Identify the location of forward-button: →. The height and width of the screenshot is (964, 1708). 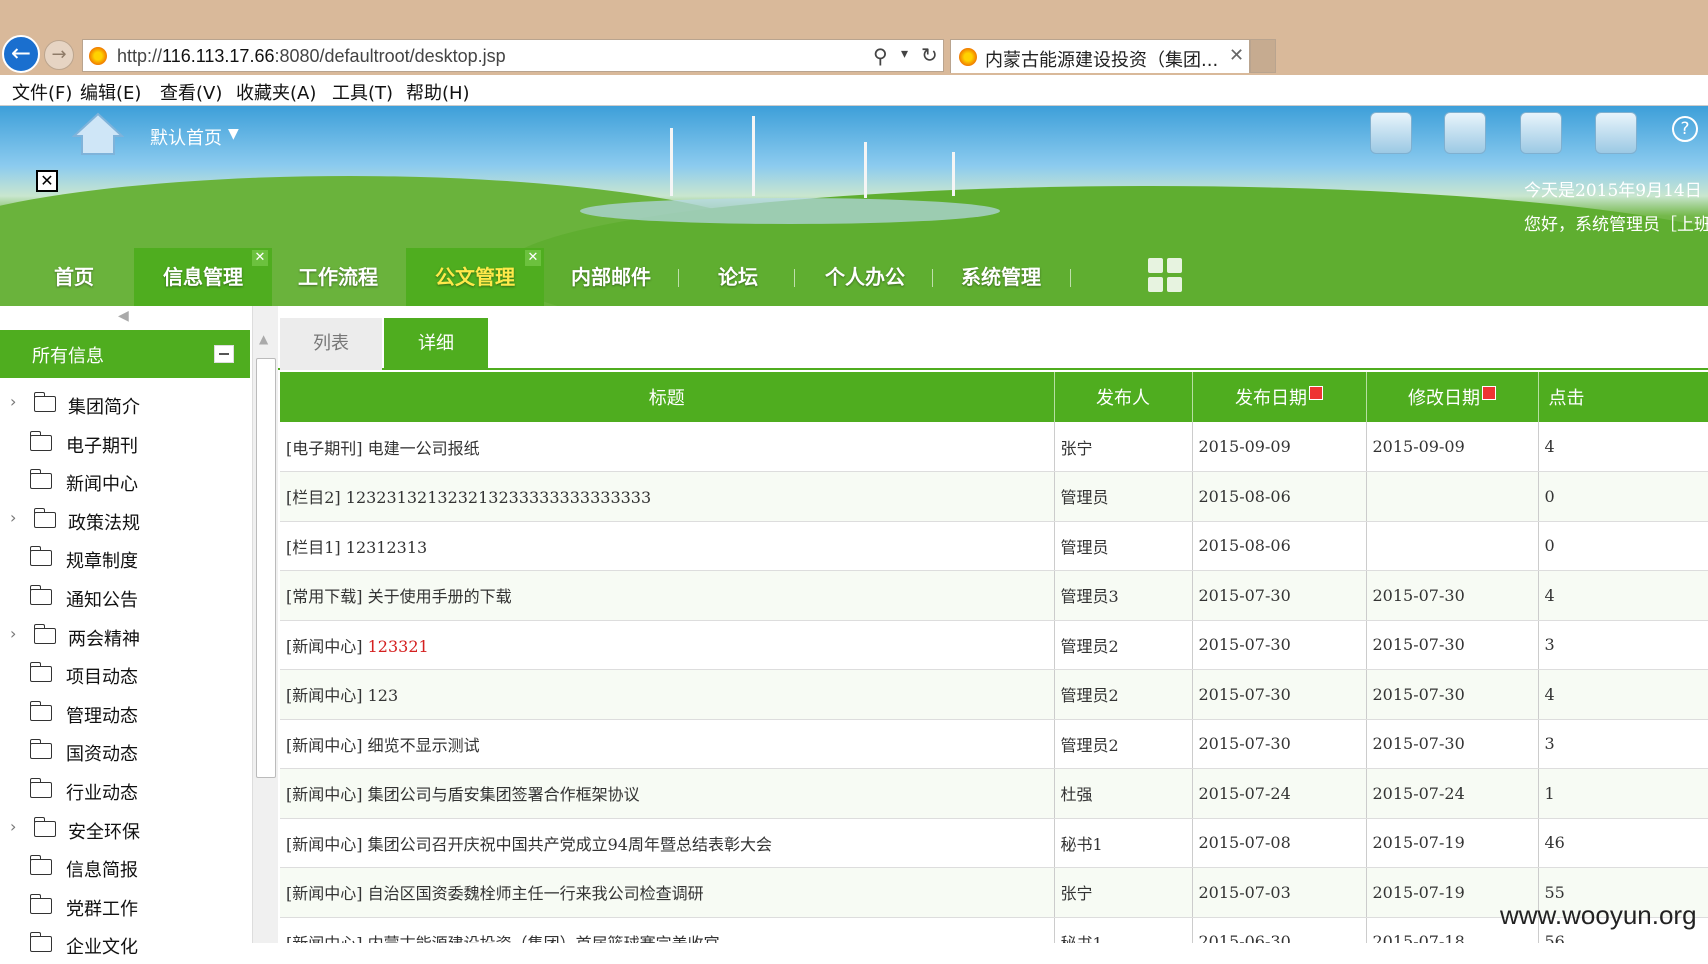
(59, 55).